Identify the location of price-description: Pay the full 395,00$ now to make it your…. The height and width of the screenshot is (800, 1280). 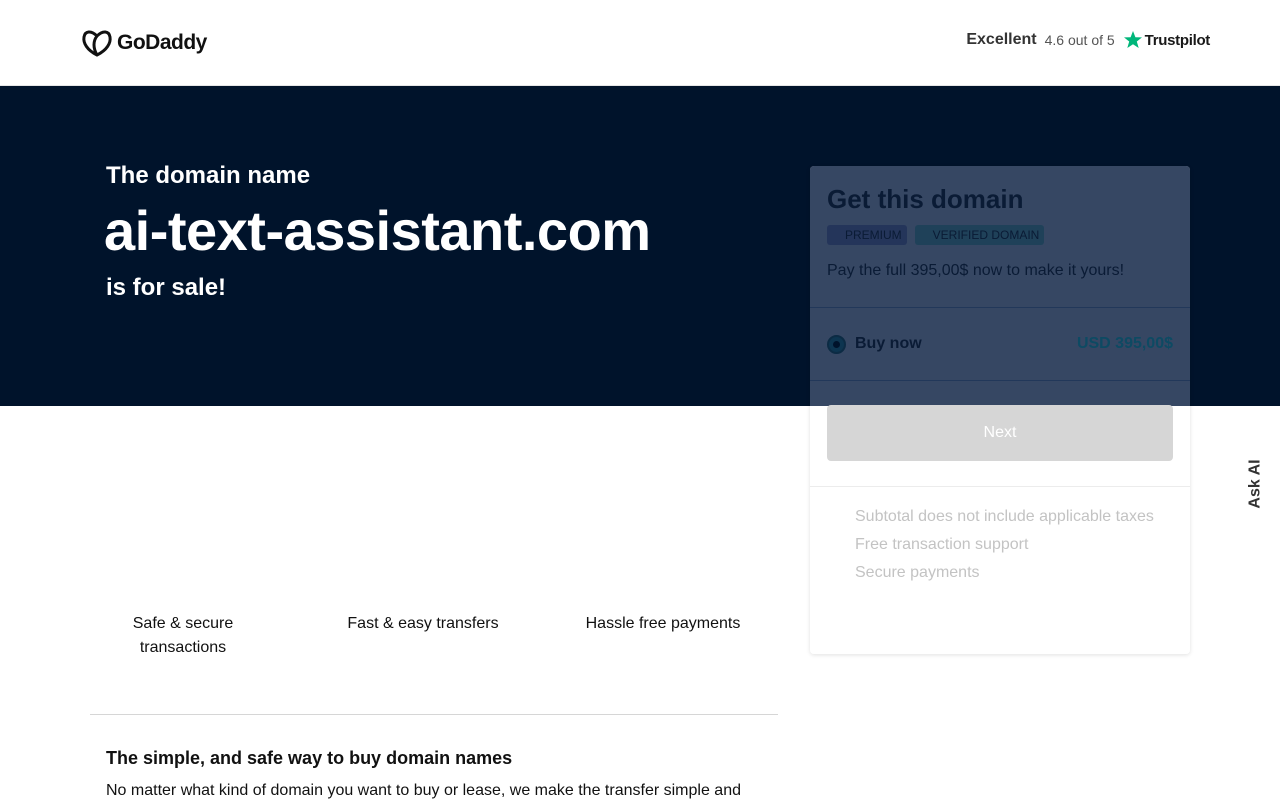
(976, 270).